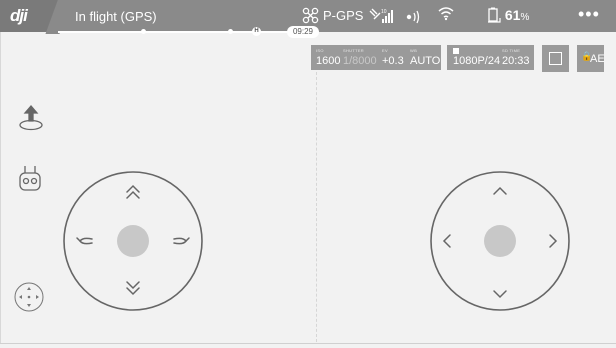 Image resolution: width=616 pixels, height=348 pixels. What do you see at coordinates (320, 50) in the screenshot?
I see `iso-label: ISO` at bounding box center [320, 50].